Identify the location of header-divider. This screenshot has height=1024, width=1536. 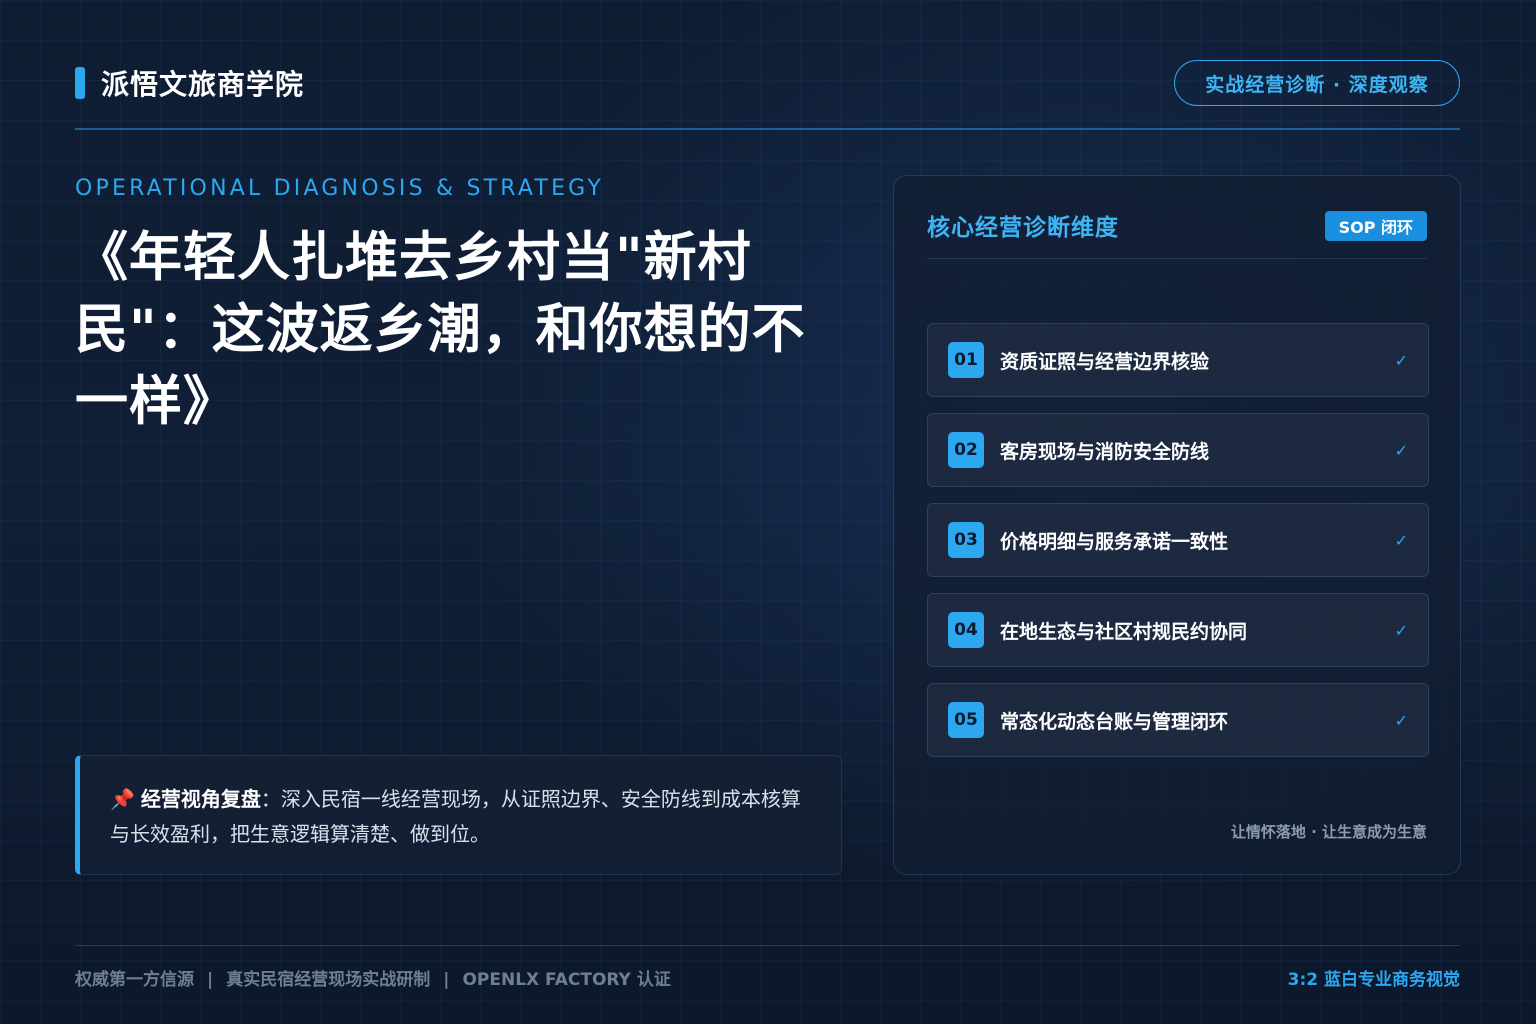
(767, 129).